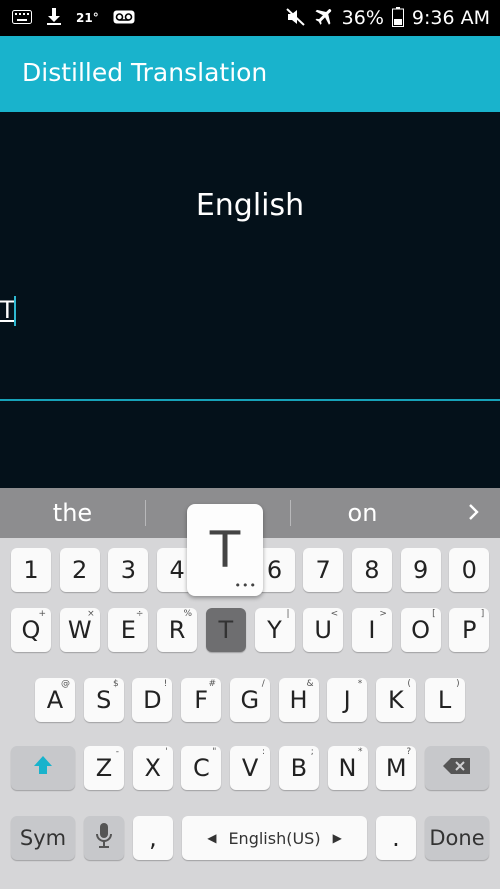 The height and width of the screenshot is (889, 500). Describe the element at coordinates (264, 752) in the screenshot. I see `key-hint: :` at that location.